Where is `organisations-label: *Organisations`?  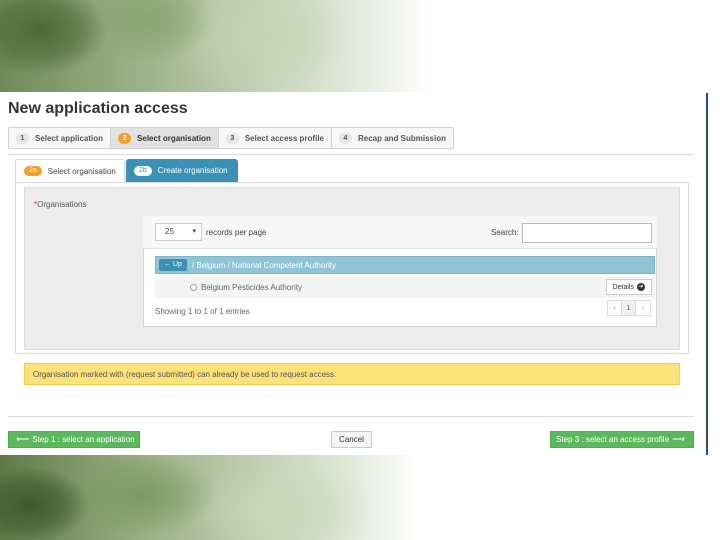 organisations-label: *Organisations is located at coordinates (60, 204).